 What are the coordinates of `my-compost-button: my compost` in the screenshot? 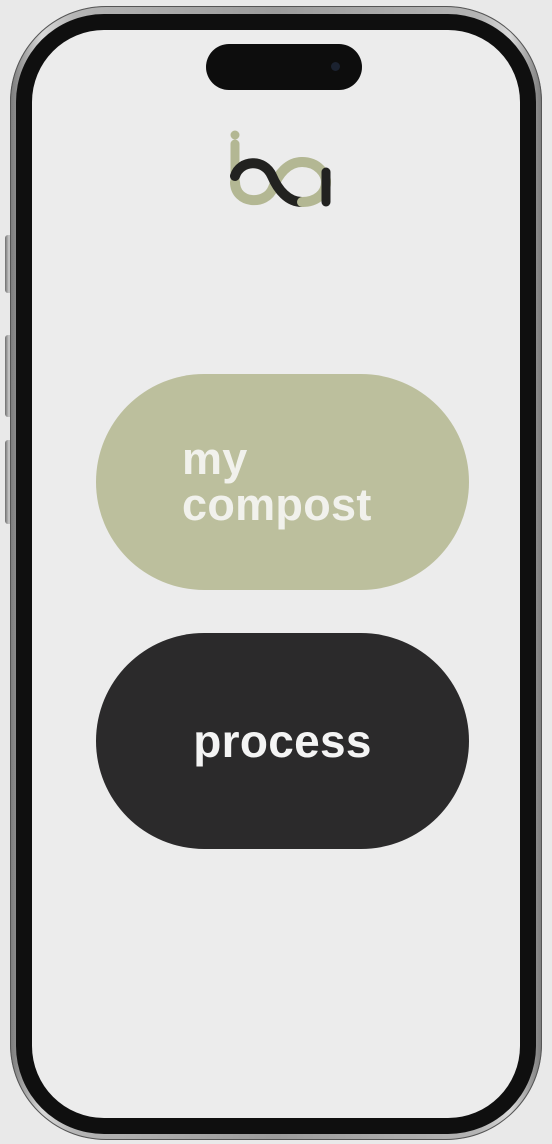 It's located at (282, 482).